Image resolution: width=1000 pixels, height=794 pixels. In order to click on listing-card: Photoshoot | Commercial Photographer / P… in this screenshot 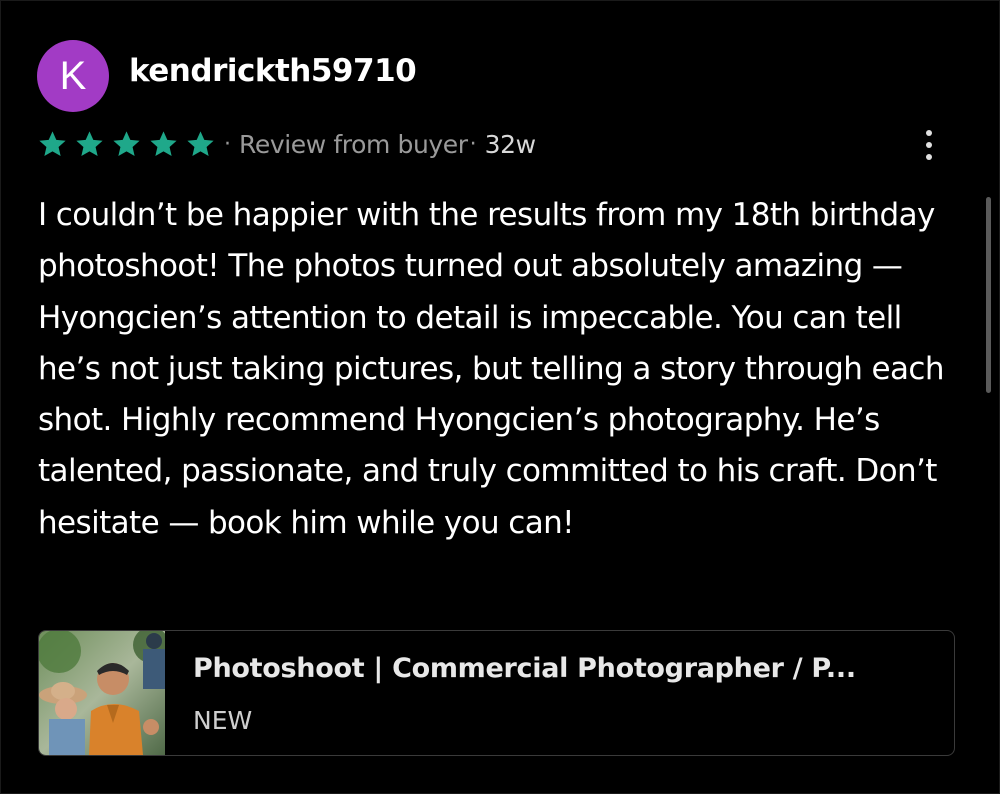, I will do `click(496, 693)`.